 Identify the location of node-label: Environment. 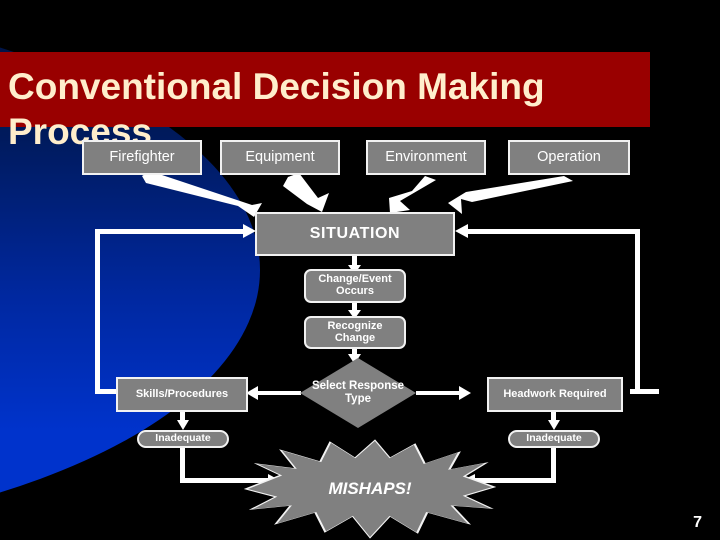
(426, 156).